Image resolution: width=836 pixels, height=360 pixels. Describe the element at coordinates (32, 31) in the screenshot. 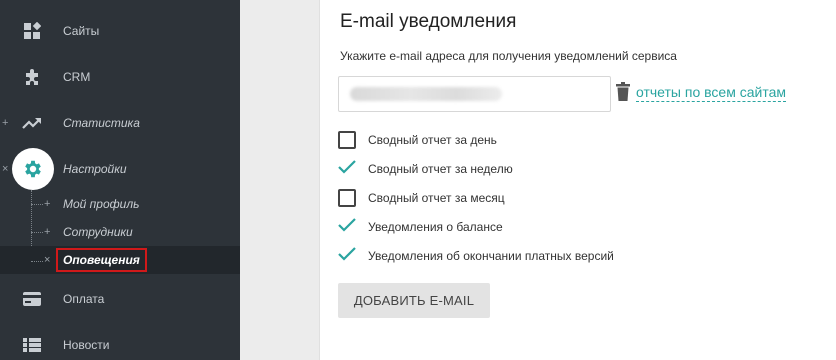

I see `sites-widgets-icon` at that location.